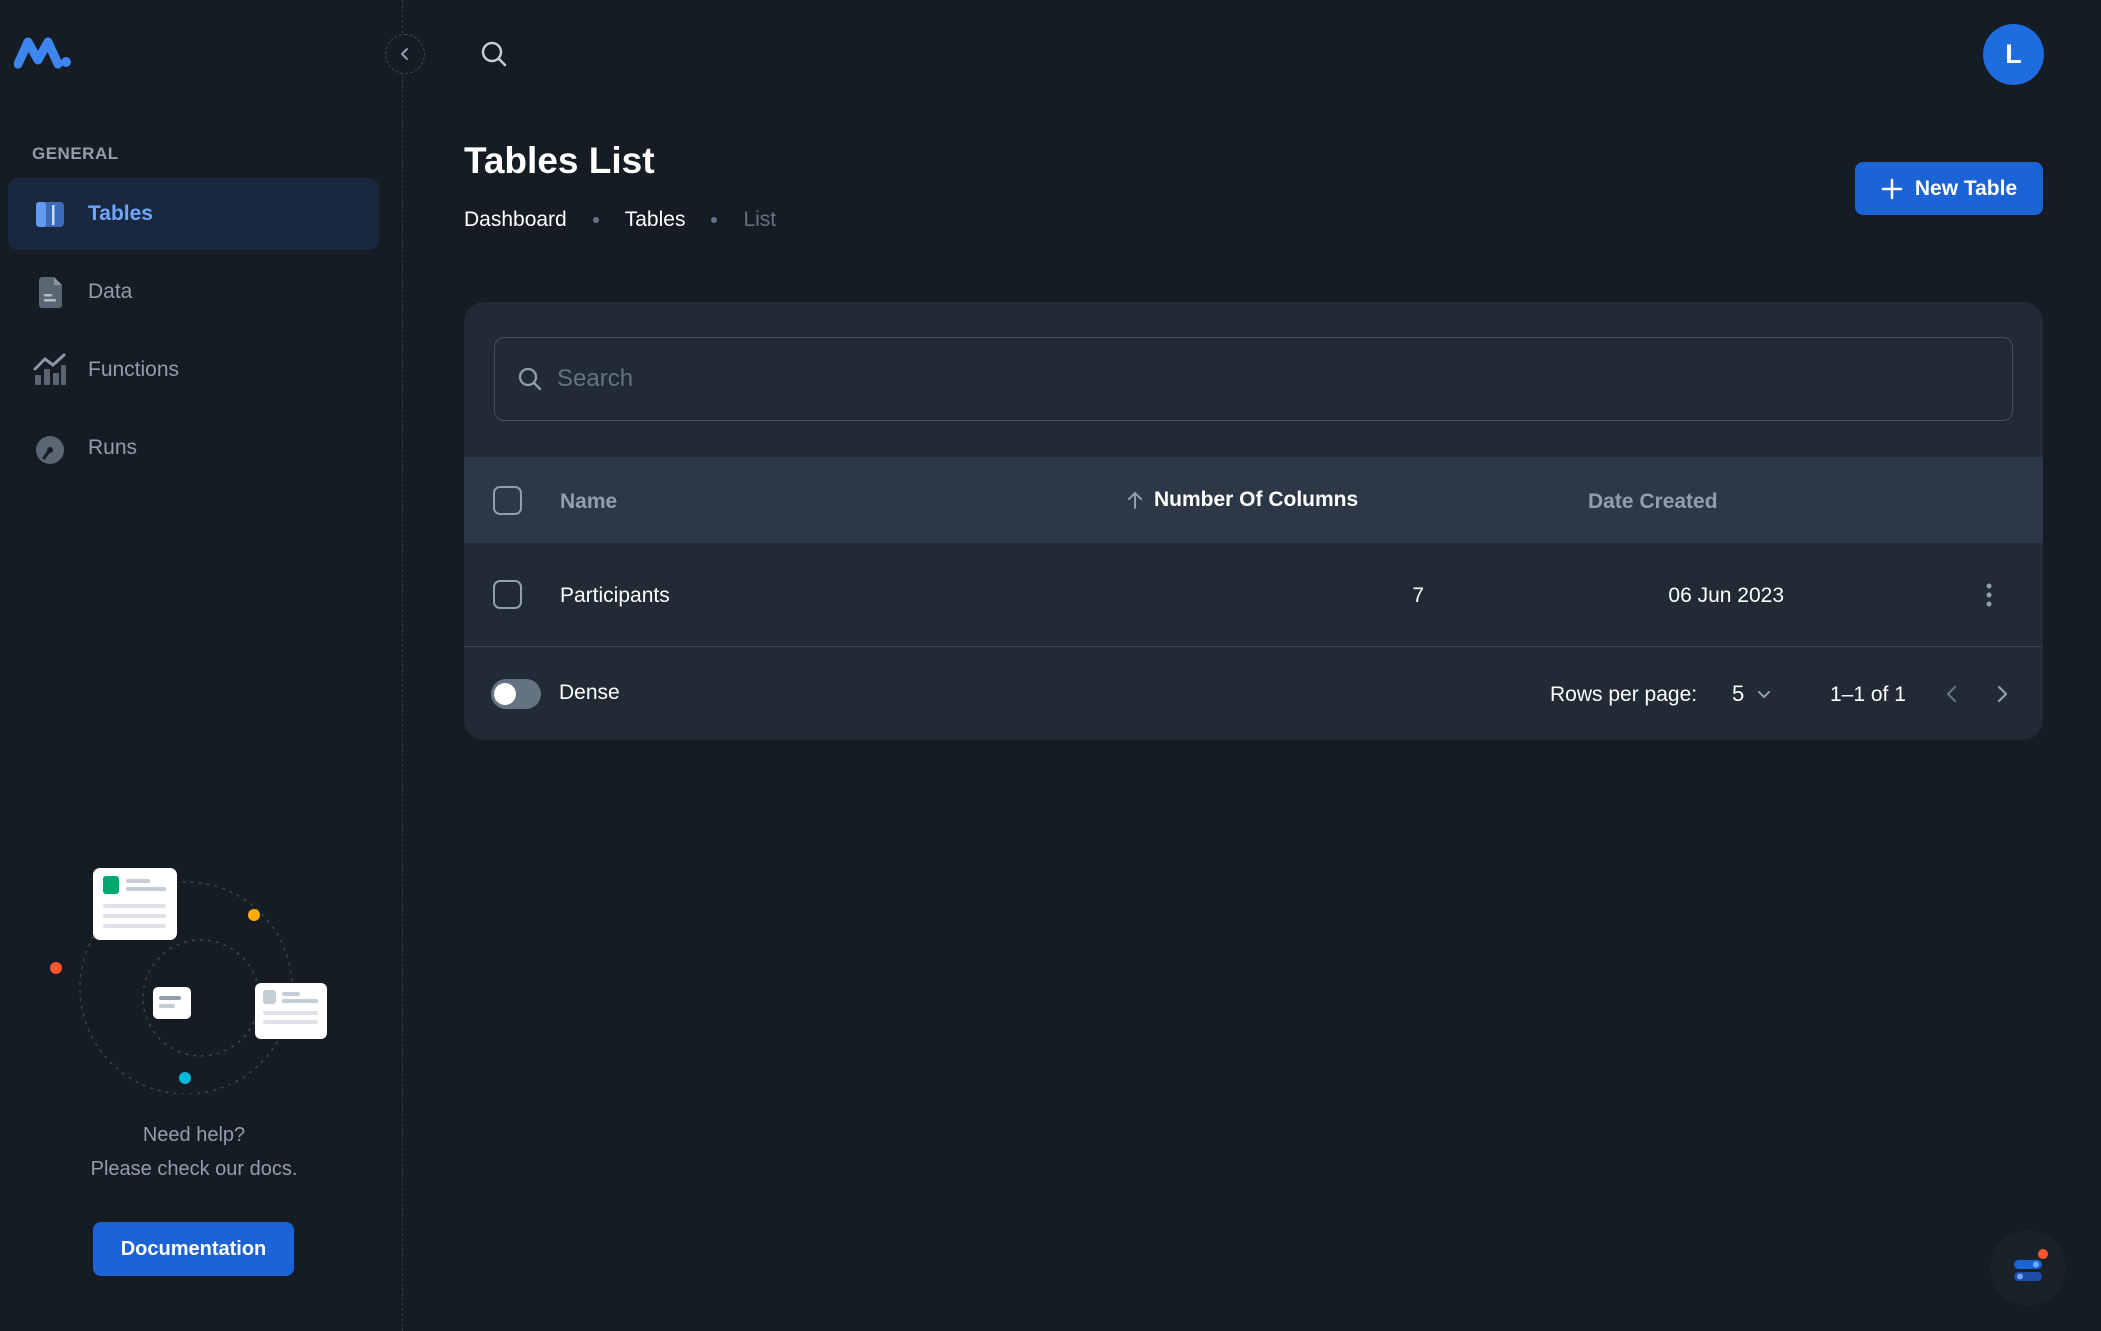  What do you see at coordinates (1135, 500) in the screenshot?
I see `arrow-up-icon` at bounding box center [1135, 500].